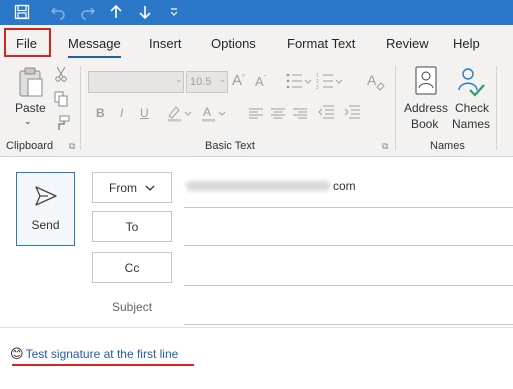 The image size is (513, 389). I want to click on address-book-label-line1: Address, so click(426, 108).